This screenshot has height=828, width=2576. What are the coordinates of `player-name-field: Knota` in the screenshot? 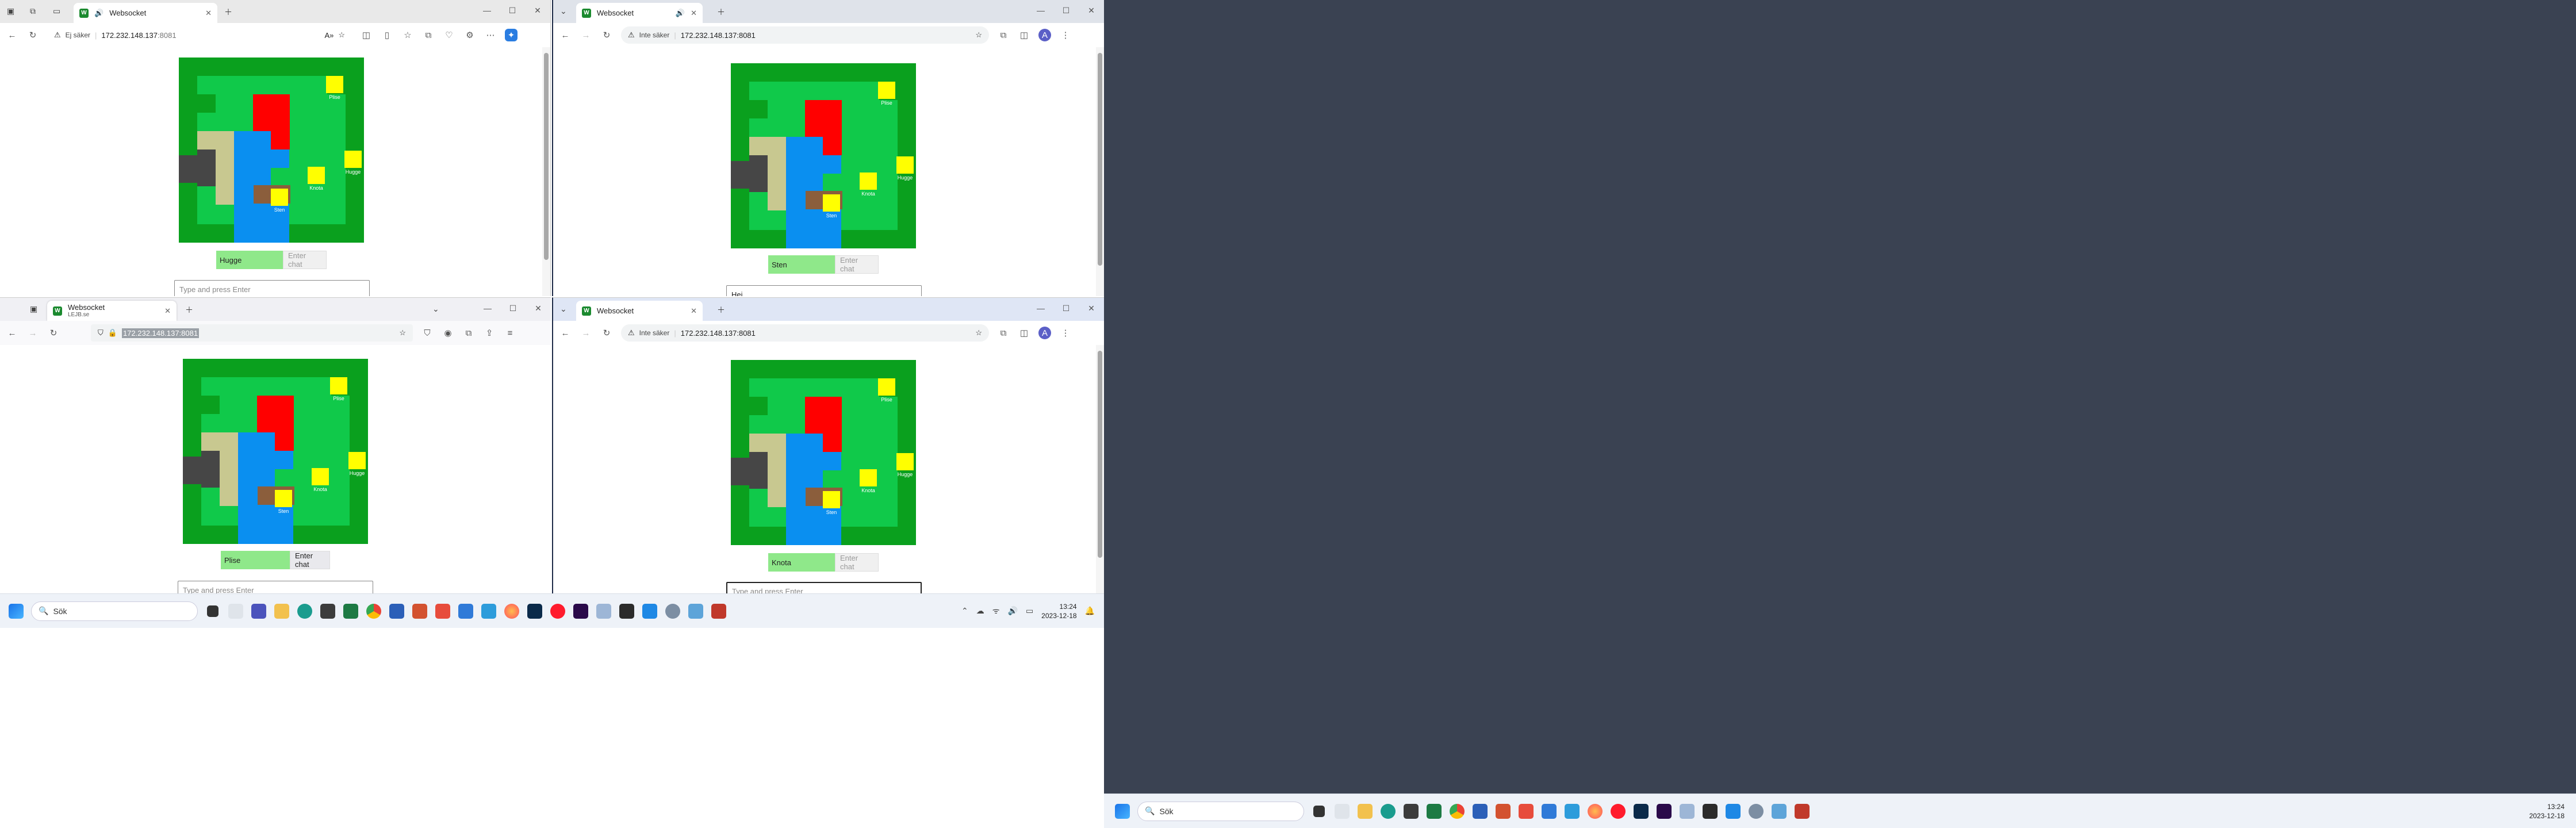 It's located at (801, 562).